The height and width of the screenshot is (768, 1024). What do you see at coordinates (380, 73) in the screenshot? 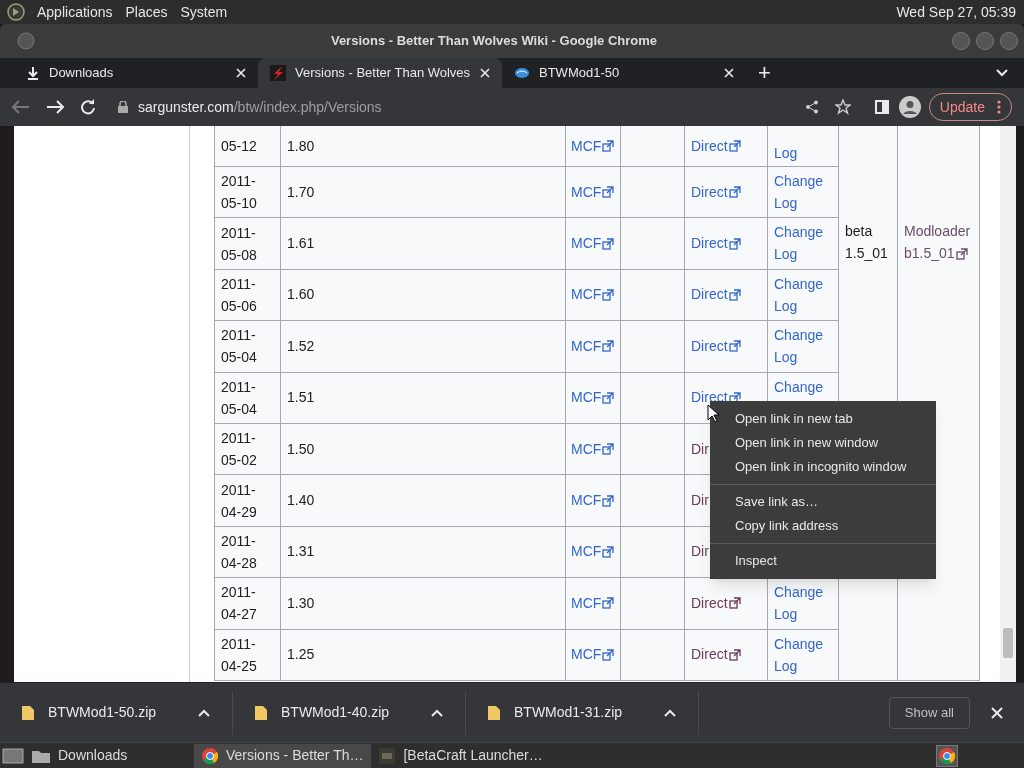
I see `browser-tab: Versions - Better Than Wolves` at bounding box center [380, 73].